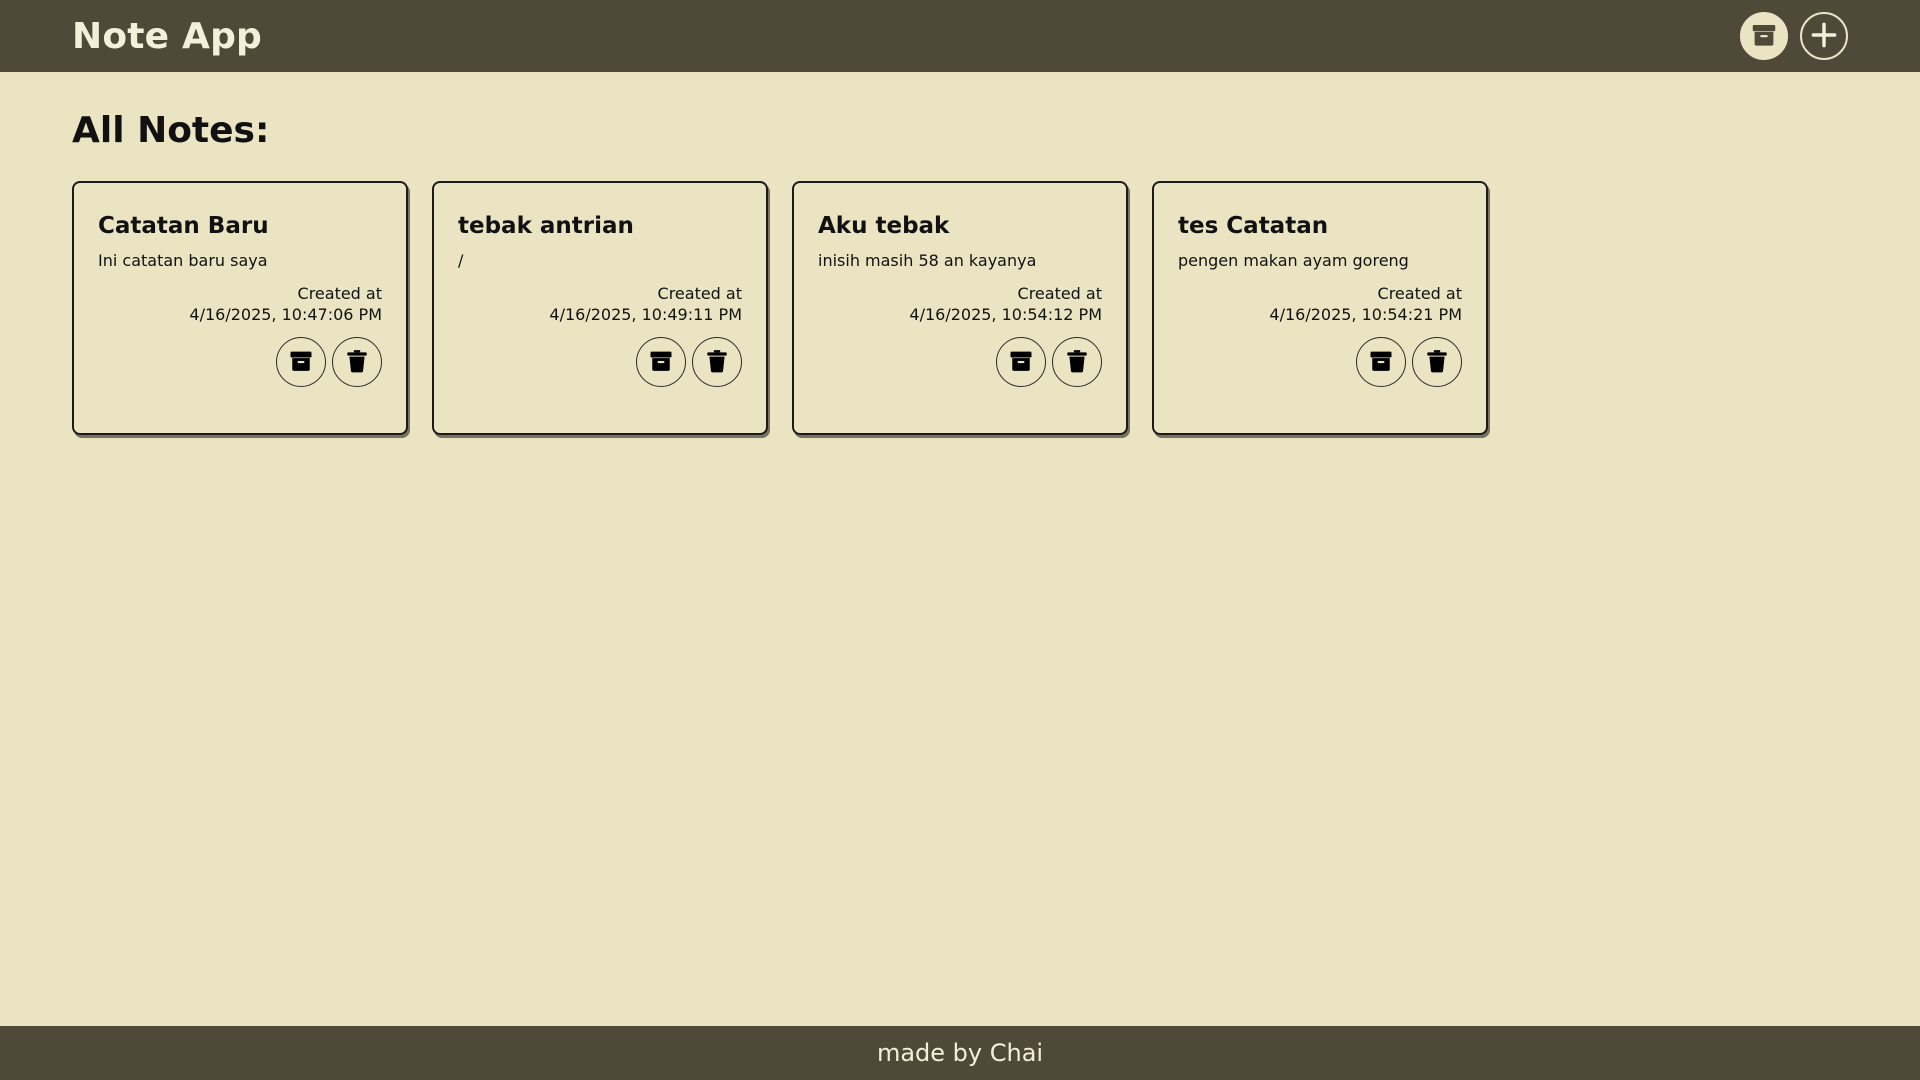 The width and height of the screenshot is (1920, 1080). Describe the element at coordinates (167, 36) in the screenshot. I see `app-title: Note App` at that location.